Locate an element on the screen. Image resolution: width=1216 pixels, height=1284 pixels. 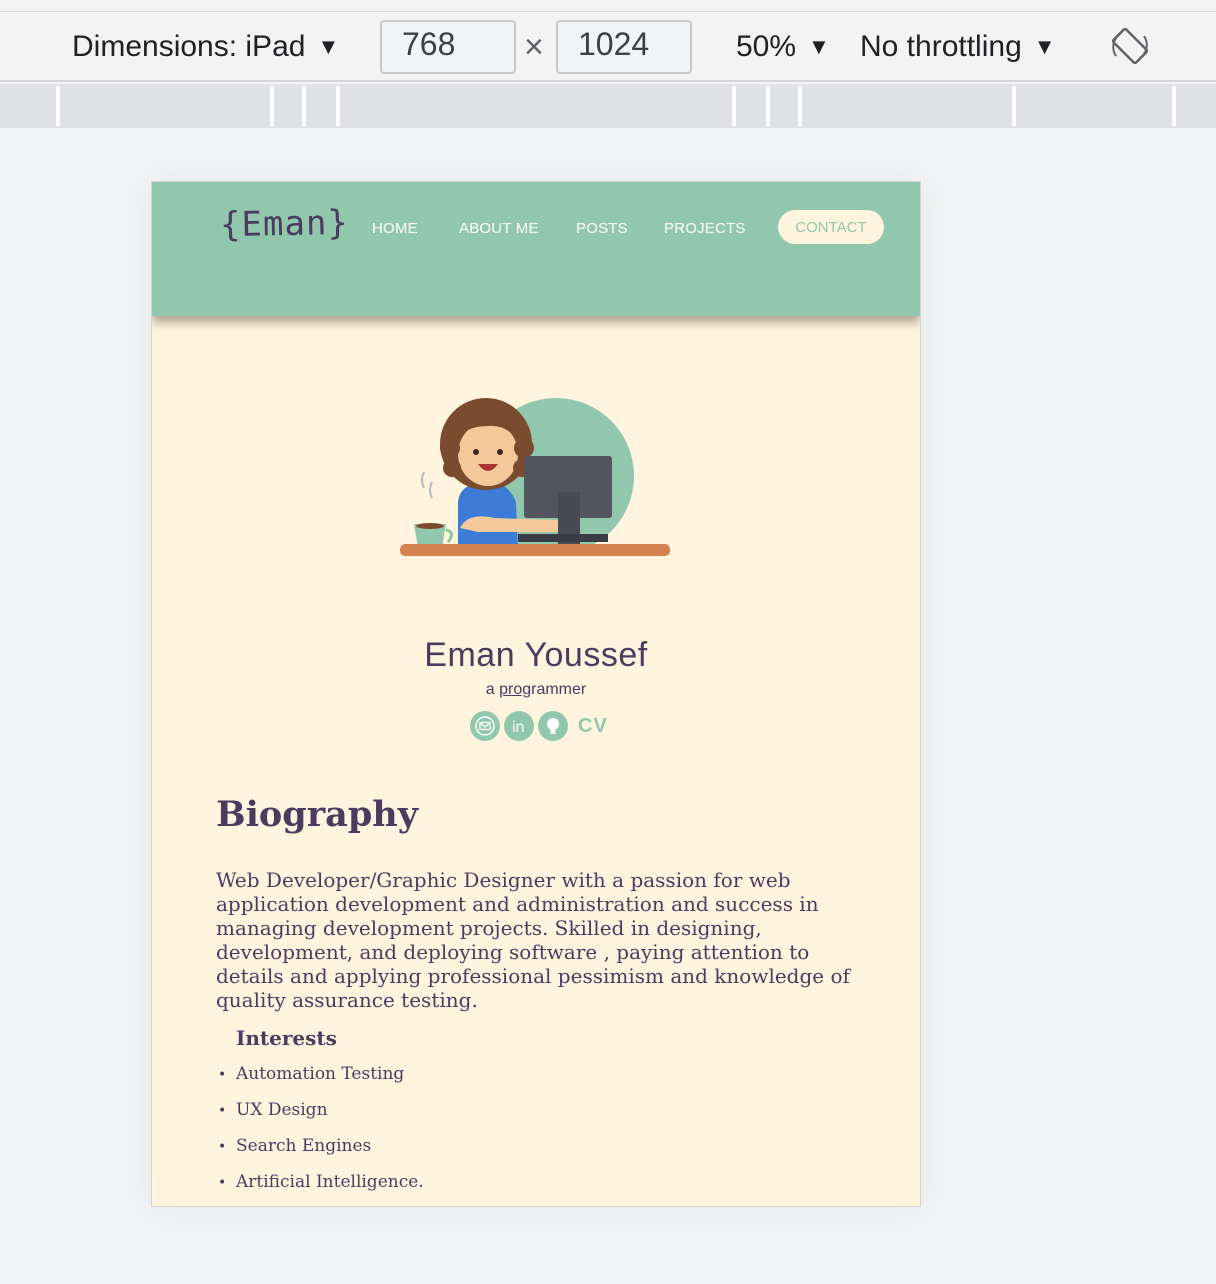
profile-tagline: a programmer is located at coordinates (536, 690).